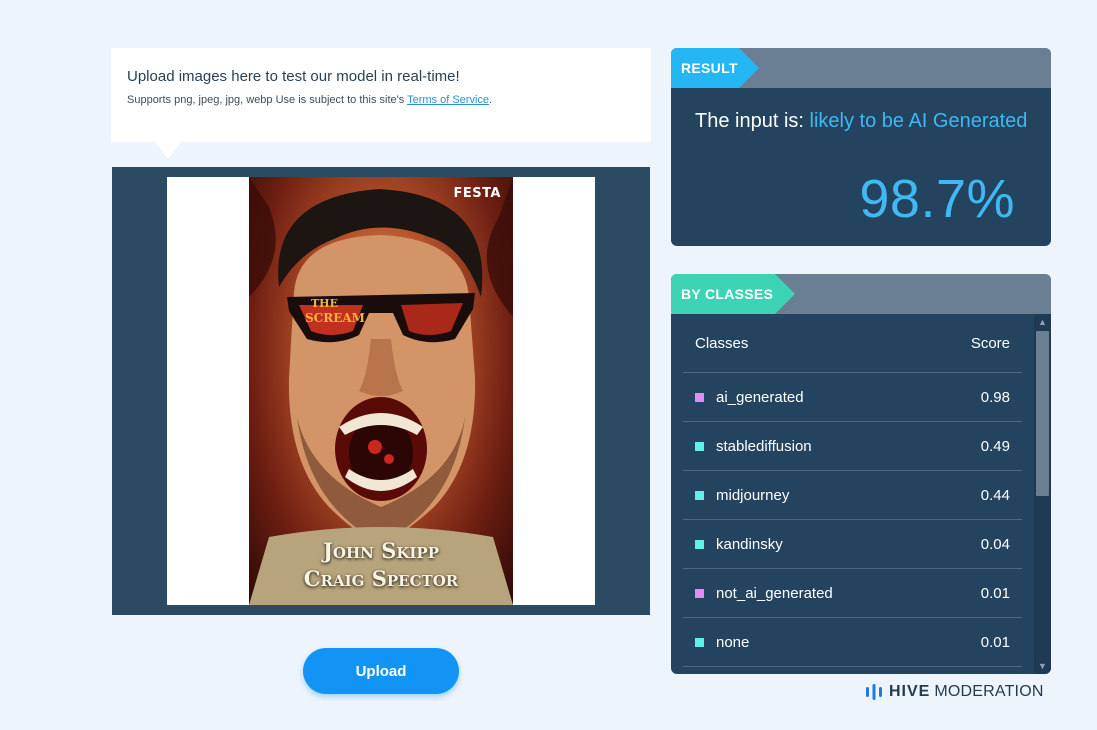  What do you see at coordinates (381, 550) in the screenshot?
I see `poster-author-line-1: John Skipp` at bounding box center [381, 550].